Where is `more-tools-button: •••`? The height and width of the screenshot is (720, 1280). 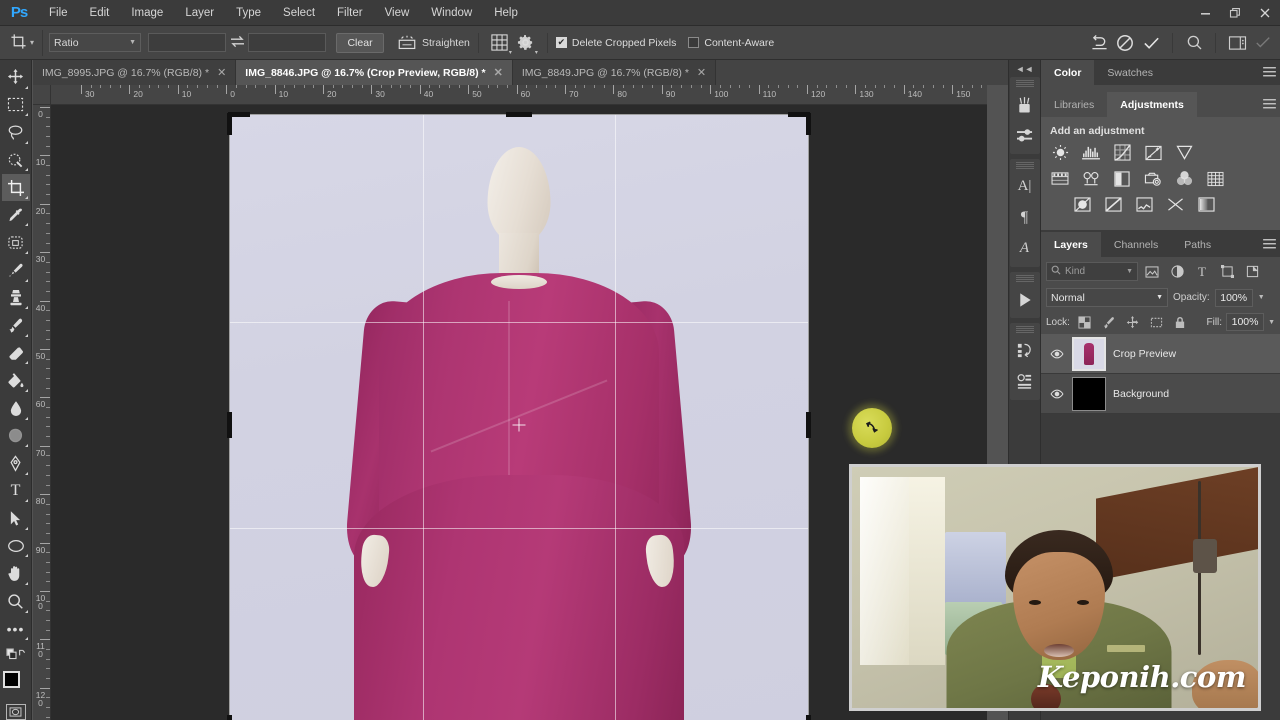 more-tools-button: ••• is located at coordinates (16, 629).